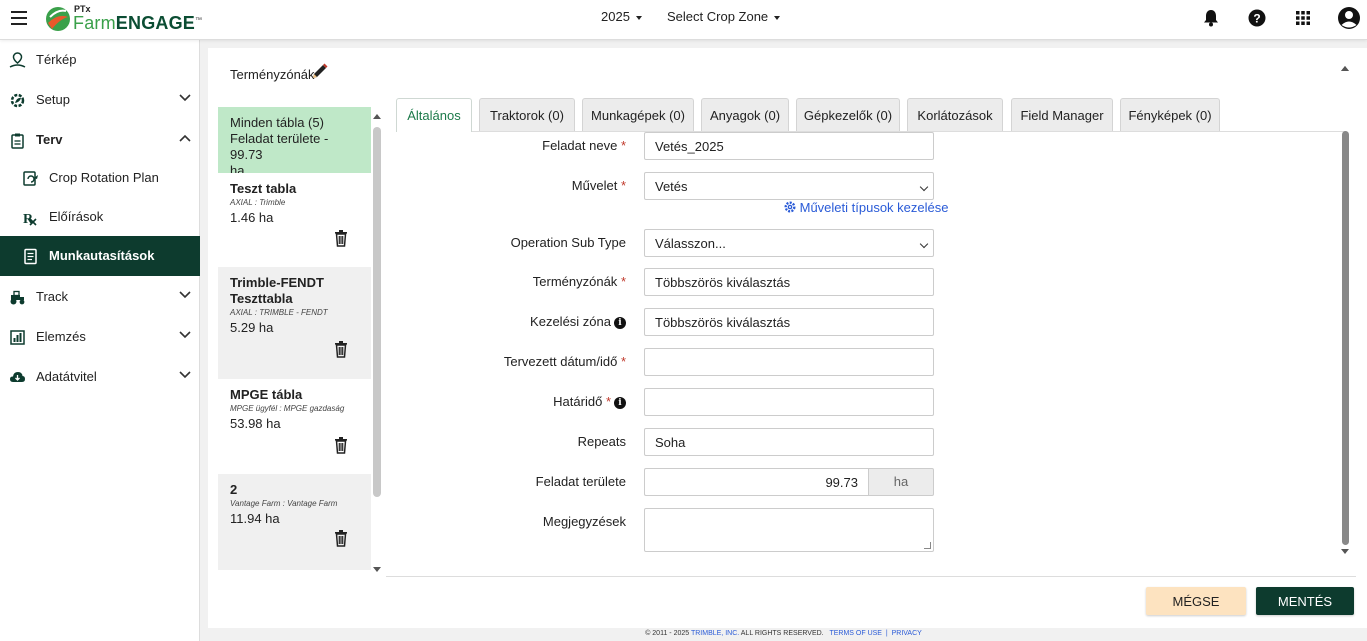 This screenshot has width=1367, height=641. Describe the element at coordinates (638, 114) in the screenshot. I see `tab-munkagepek: Munkagépek (0)` at that location.